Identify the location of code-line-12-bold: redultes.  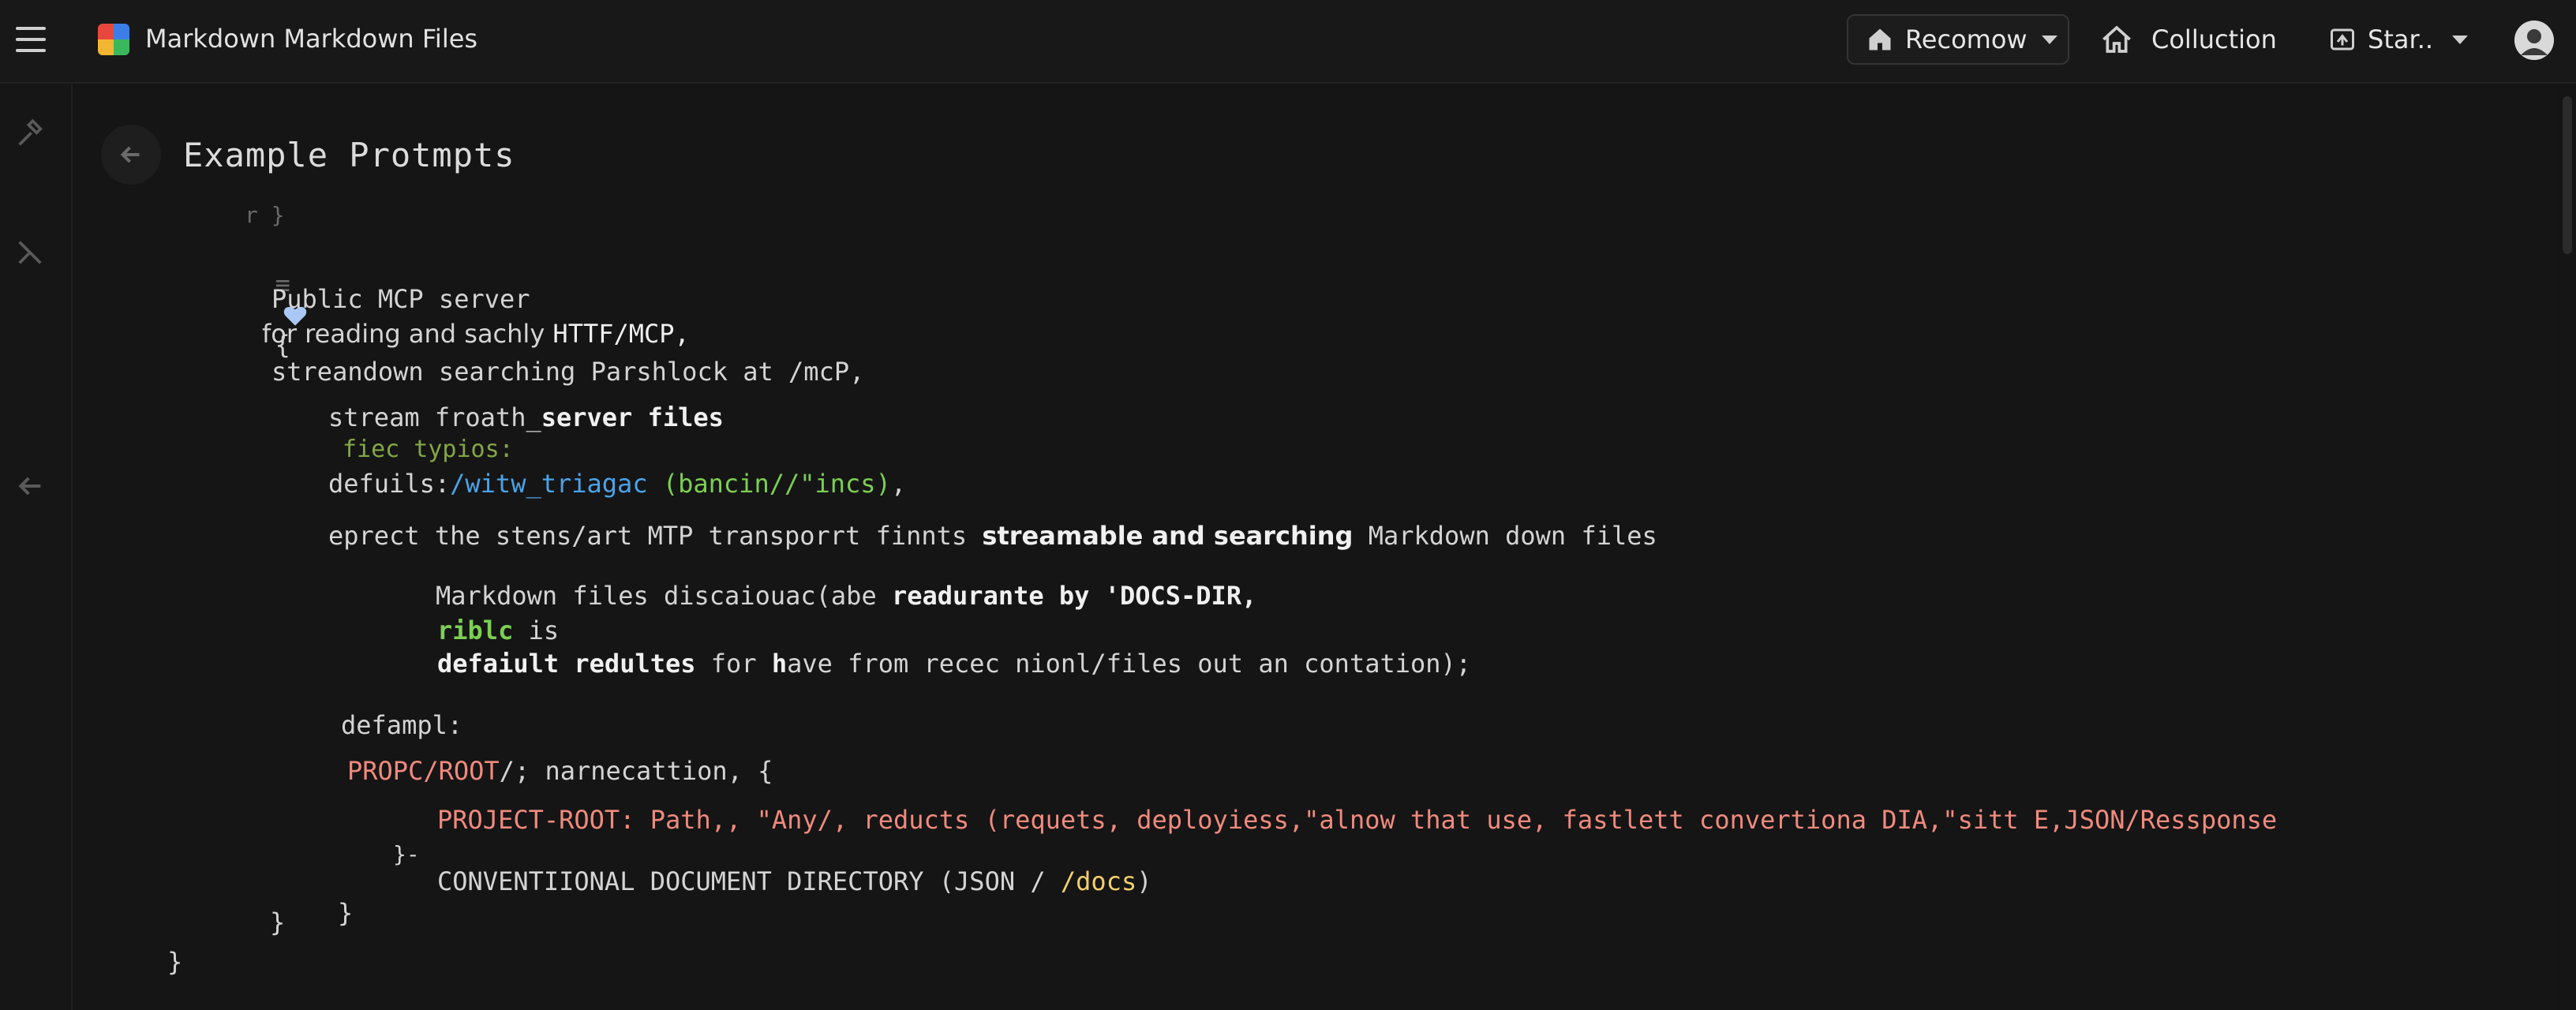
(635, 664).